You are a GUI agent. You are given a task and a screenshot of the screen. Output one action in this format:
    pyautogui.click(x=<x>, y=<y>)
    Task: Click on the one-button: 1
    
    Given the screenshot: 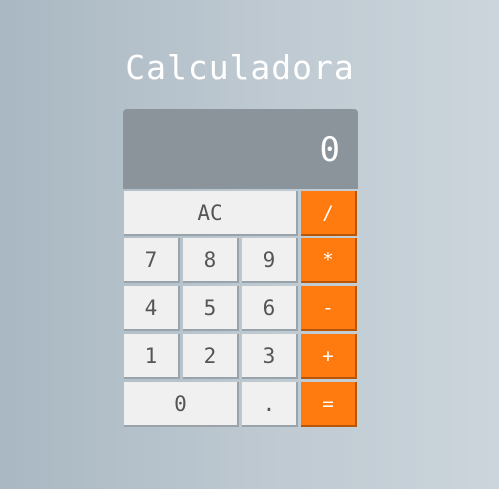 What is the action you would take?
    pyautogui.click(x=152, y=356)
    